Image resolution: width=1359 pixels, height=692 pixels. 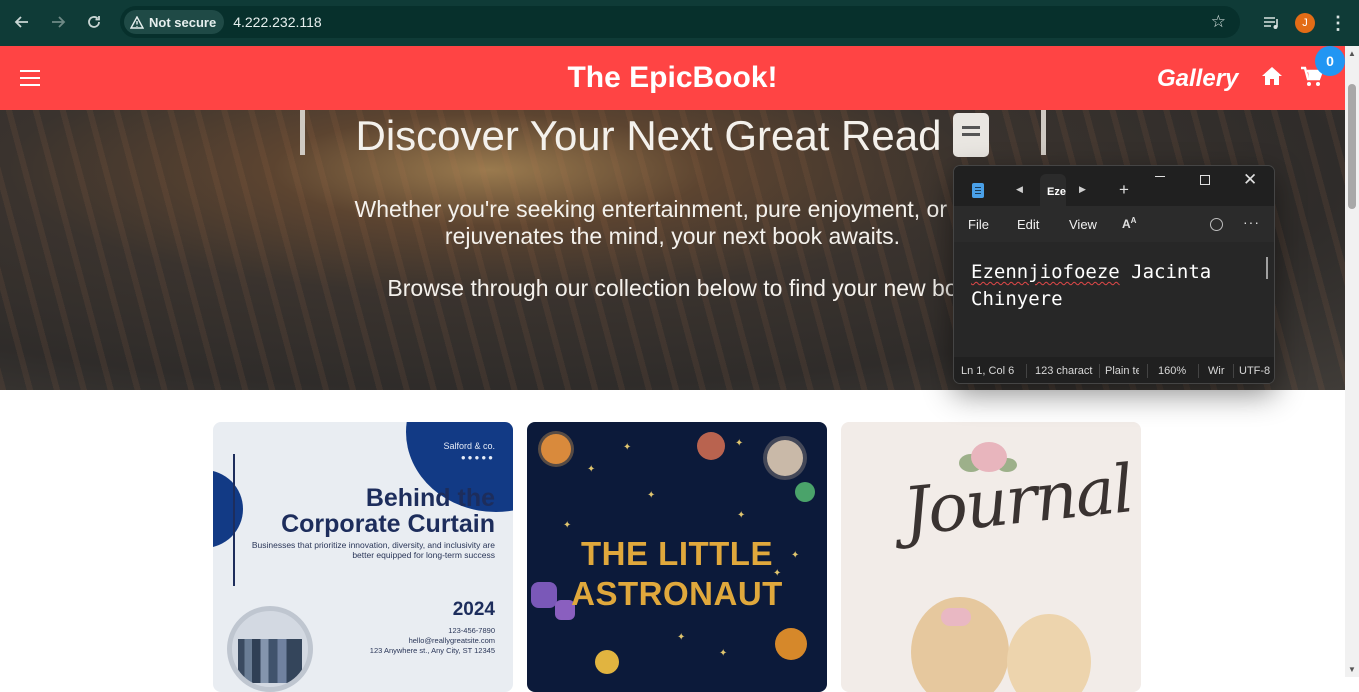 What do you see at coordinates (1251, 222) in the screenshot?
I see `more-options-icon: ···` at bounding box center [1251, 222].